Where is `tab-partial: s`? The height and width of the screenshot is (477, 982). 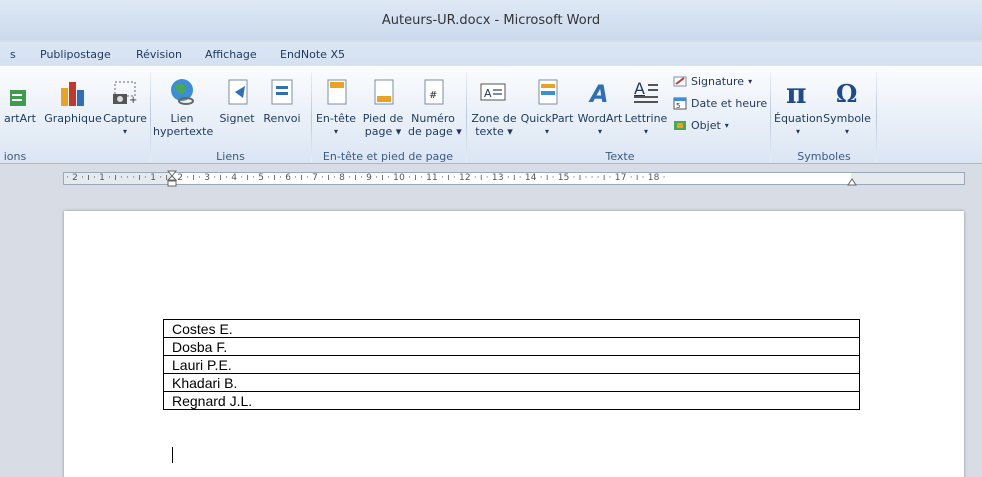 tab-partial: s is located at coordinates (13, 54).